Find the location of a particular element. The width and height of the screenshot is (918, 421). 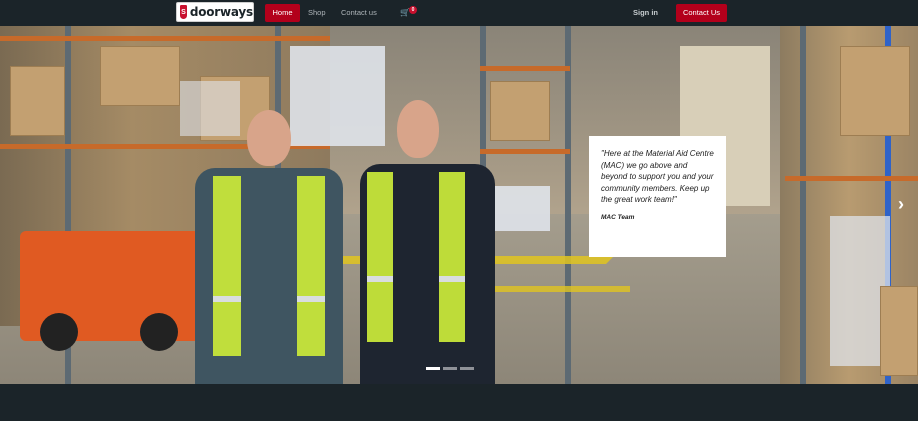

nav-shop-link: Shop is located at coordinates (317, 13).